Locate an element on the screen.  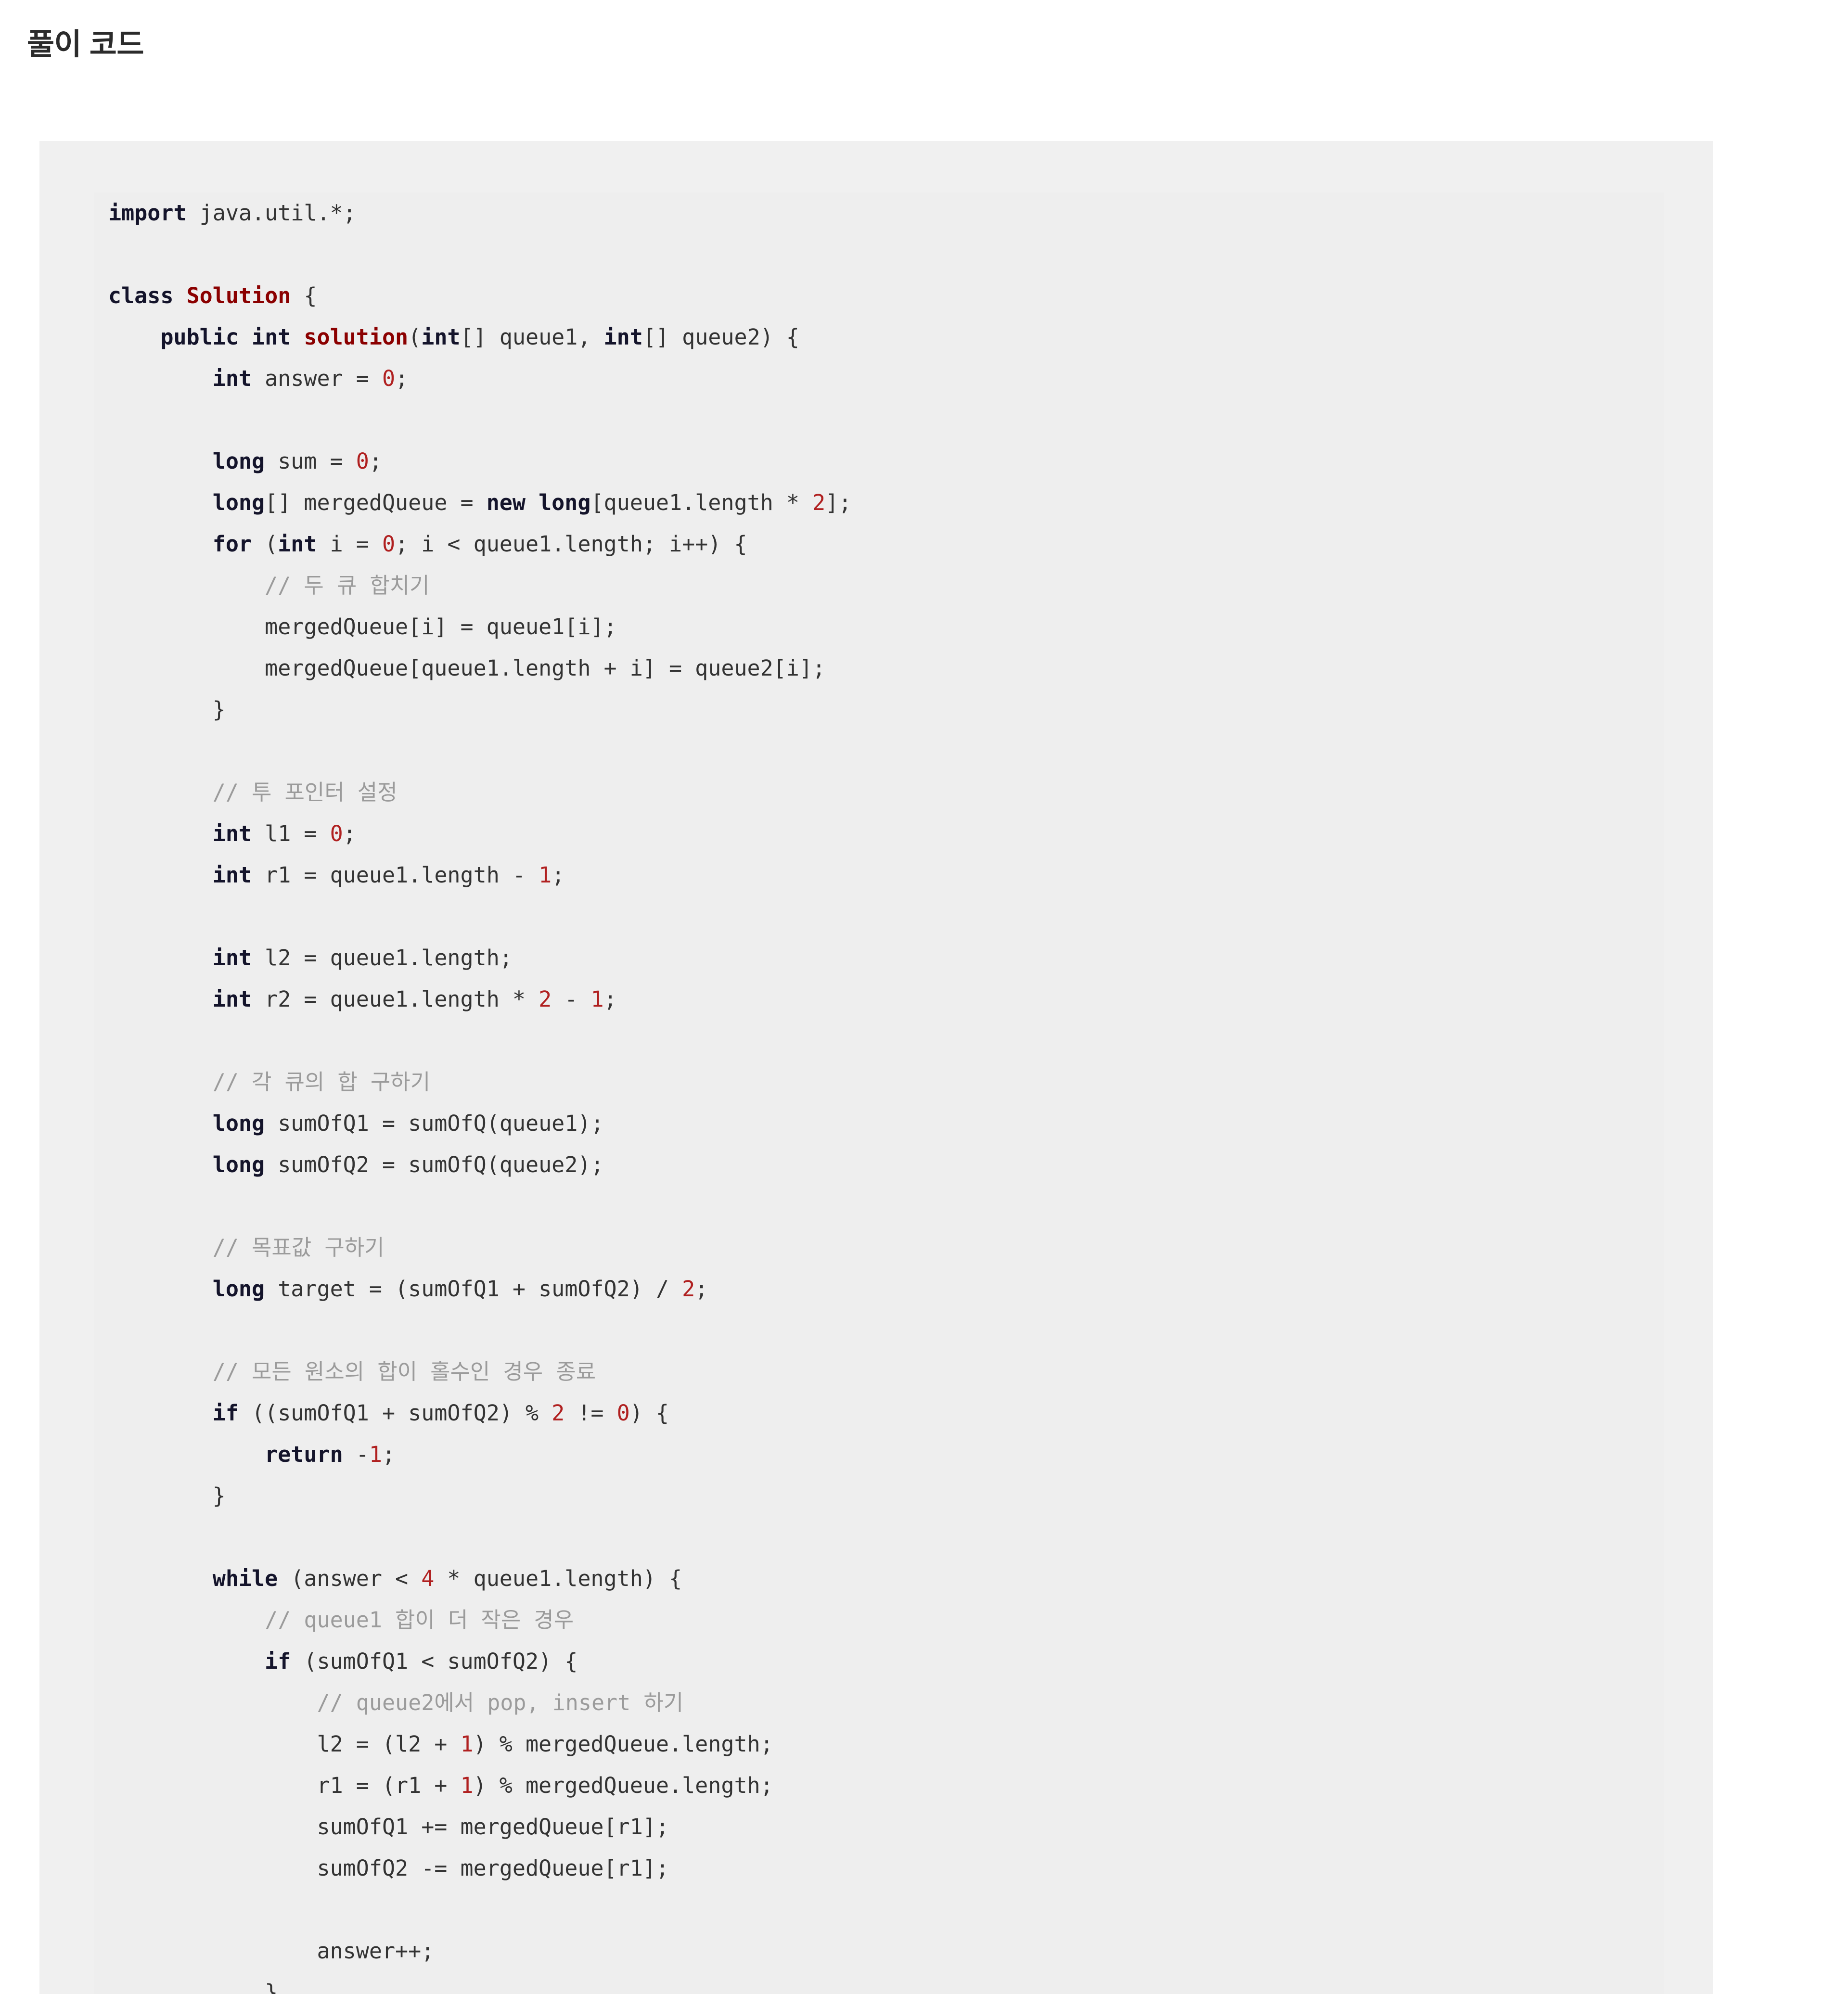
code-token-pl: ((sumOfQ1 + sumOfQ2) % is located at coordinates (395, 1413).